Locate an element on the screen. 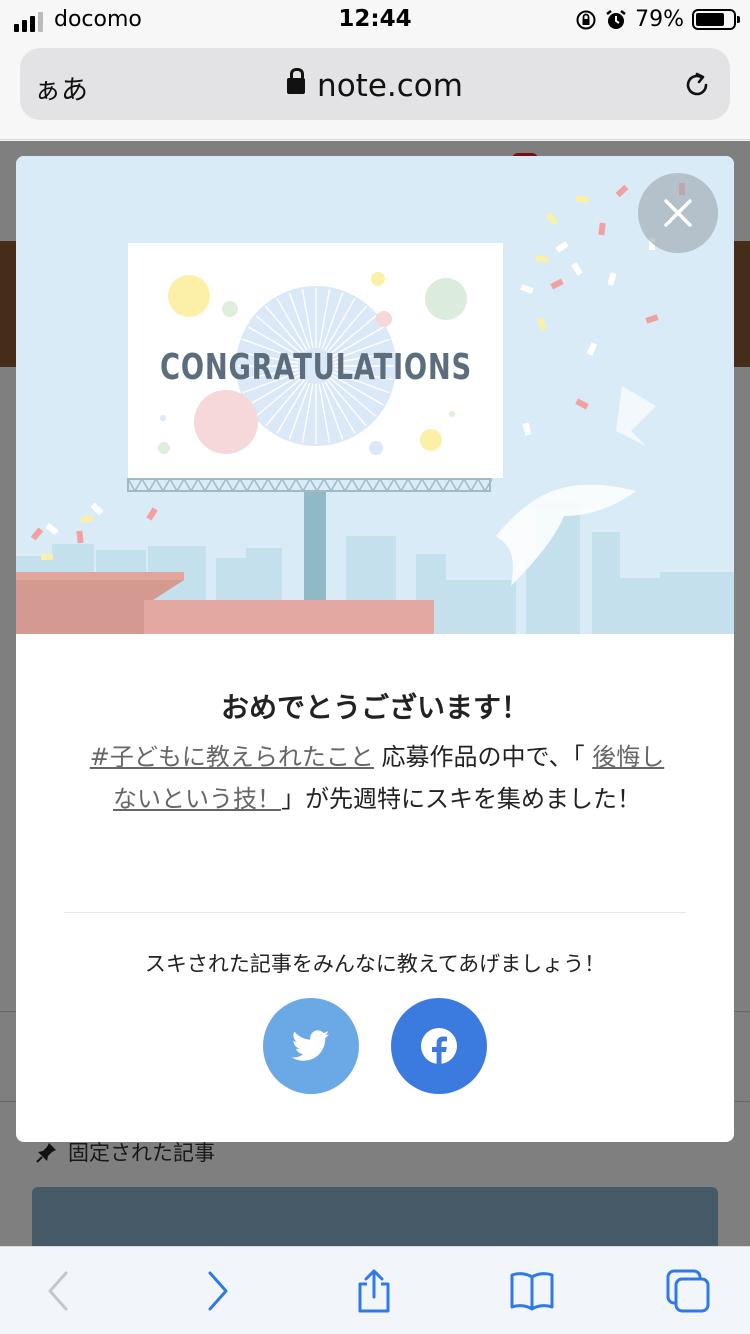 This screenshot has height=1334, width=750. tabs-icon is located at coordinates (688, 1291).